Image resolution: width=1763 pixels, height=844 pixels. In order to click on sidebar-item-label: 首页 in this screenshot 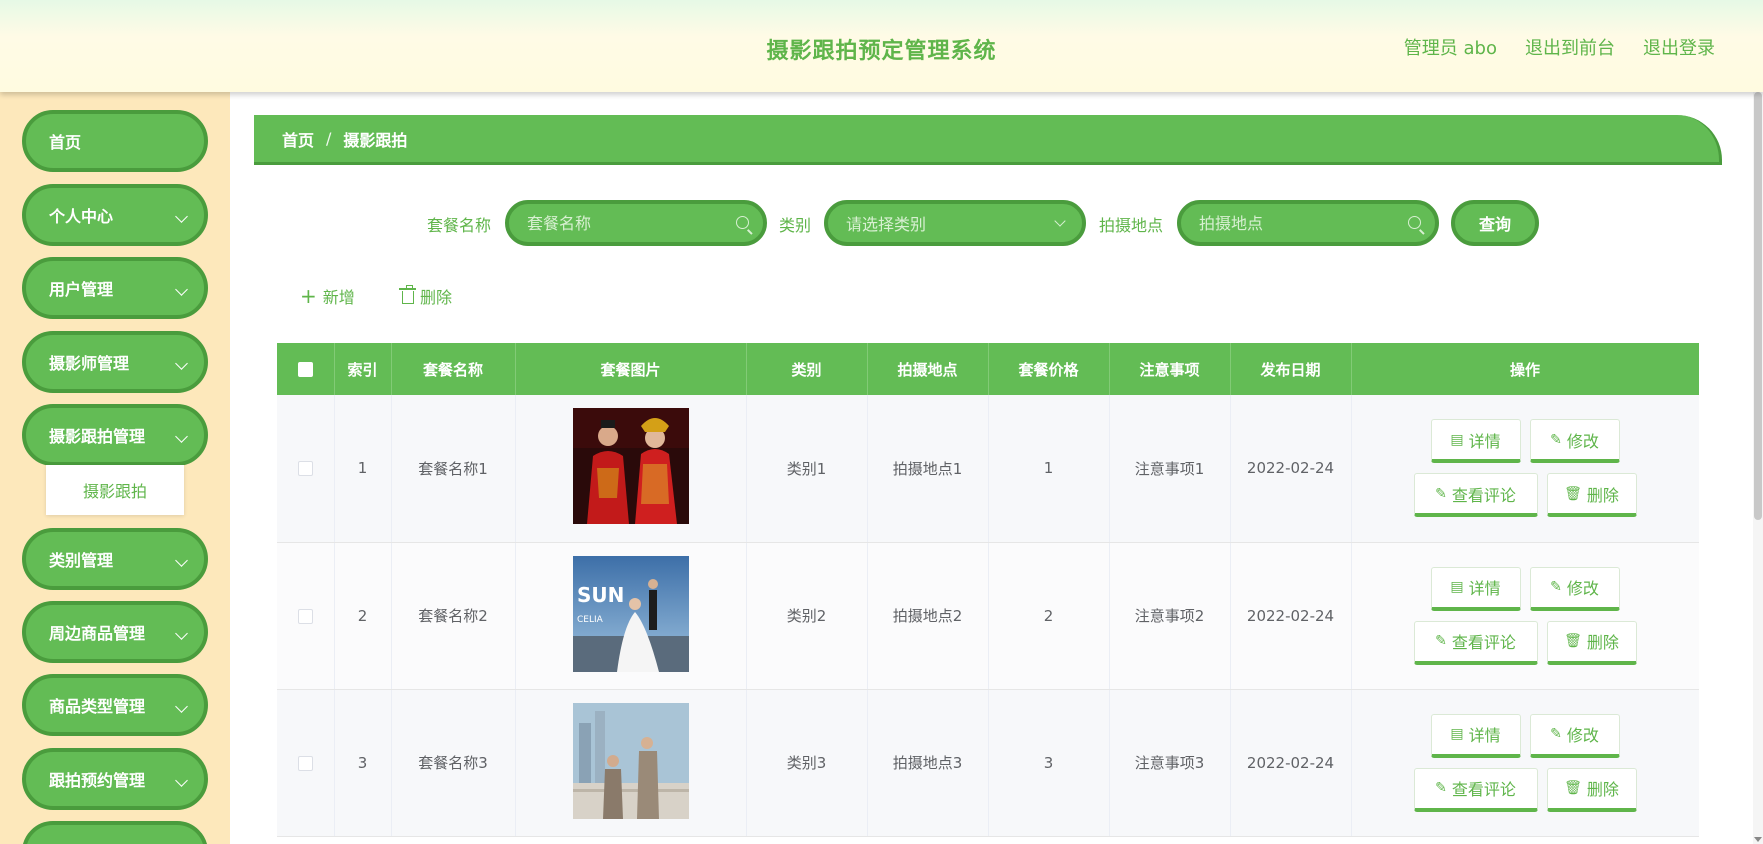, I will do `click(65, 142)`.